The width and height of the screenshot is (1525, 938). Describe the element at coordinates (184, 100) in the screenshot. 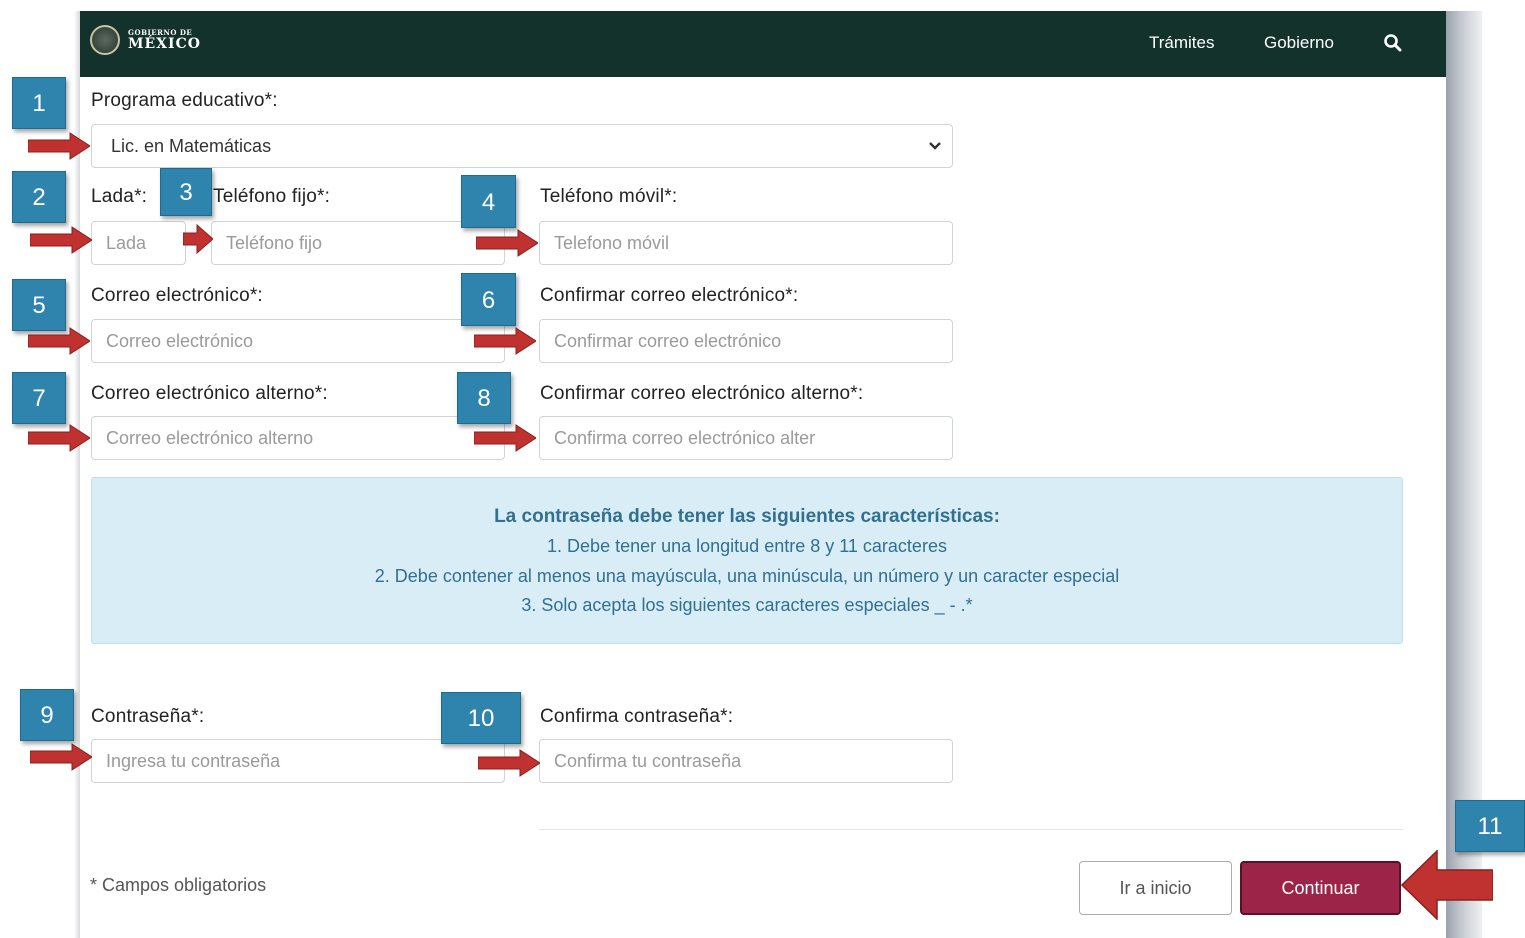

I see `programa-label: Programa educativo*:` at that location.